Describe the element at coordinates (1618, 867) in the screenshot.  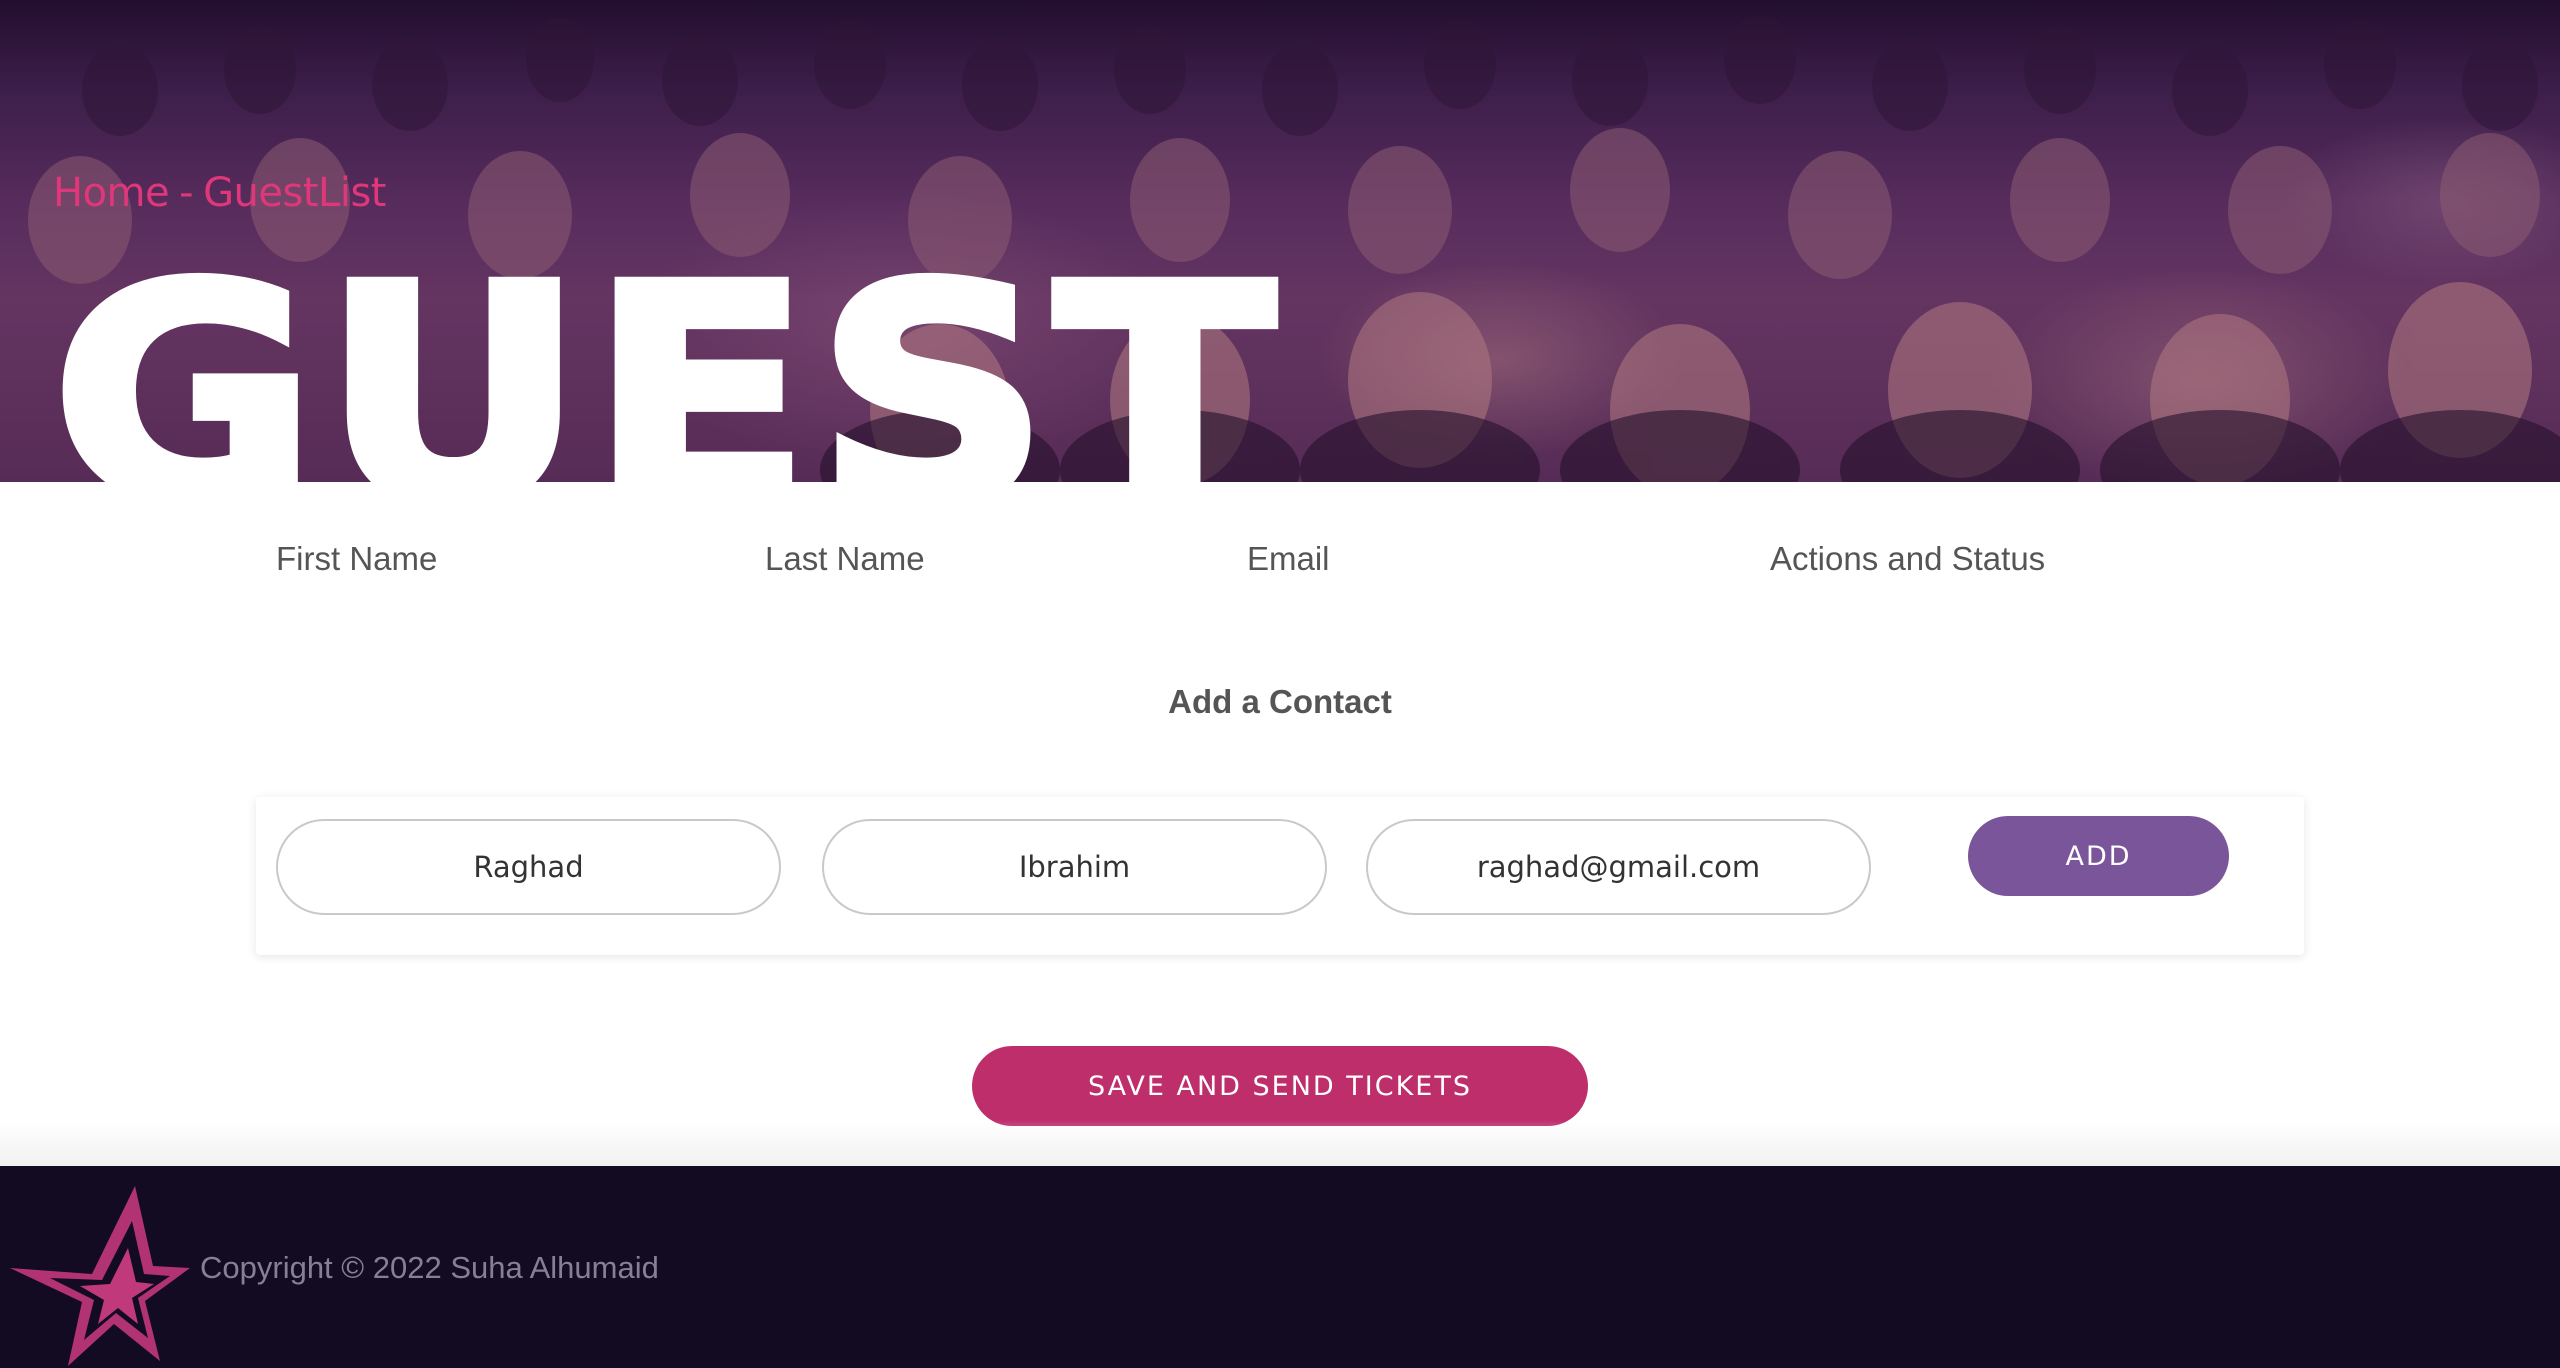
I see `email-input` at that location.